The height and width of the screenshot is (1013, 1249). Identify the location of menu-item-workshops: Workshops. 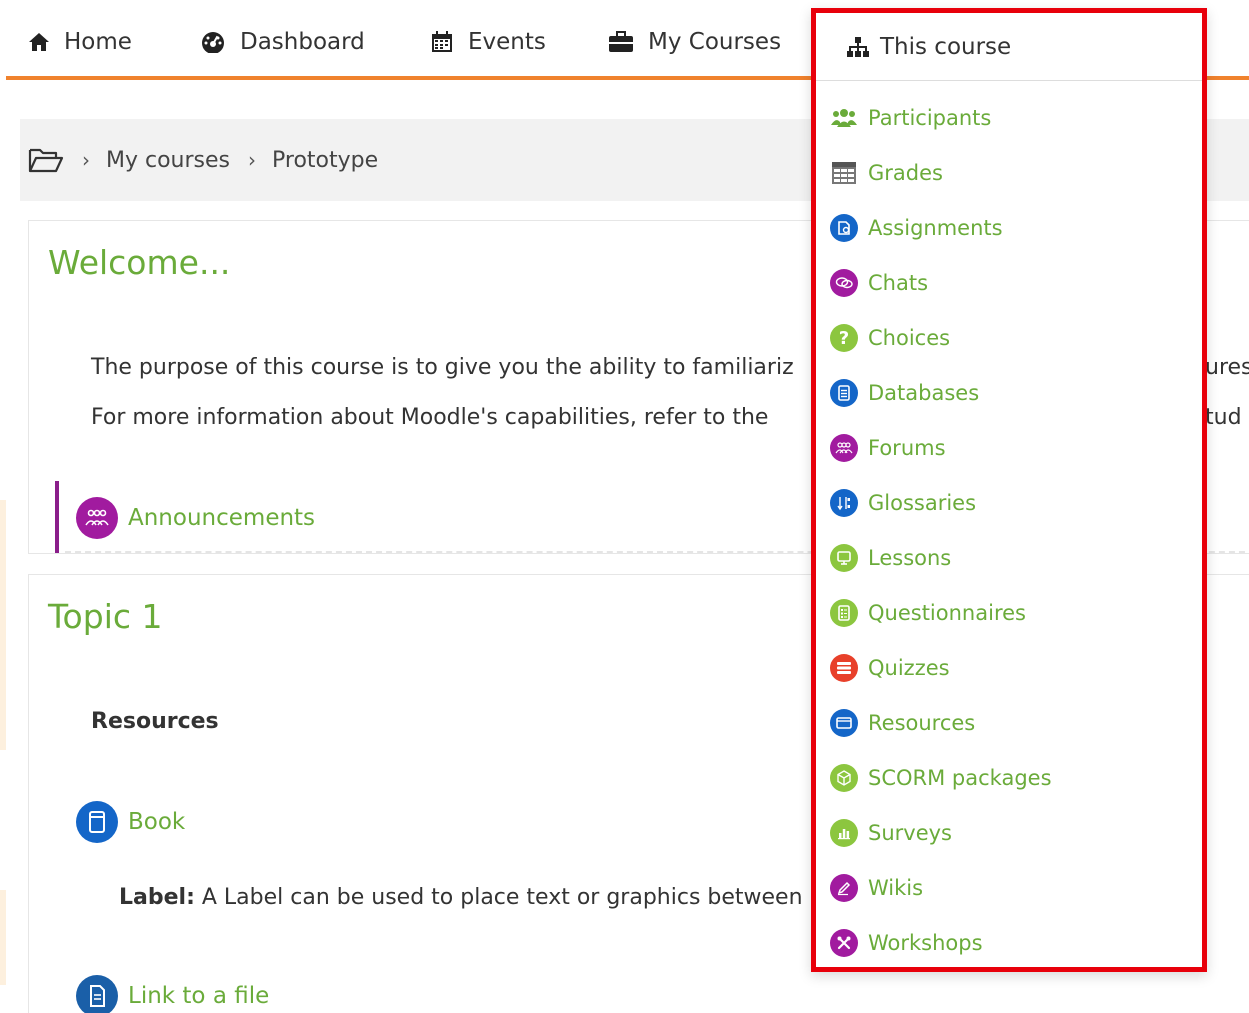
(906, 943).